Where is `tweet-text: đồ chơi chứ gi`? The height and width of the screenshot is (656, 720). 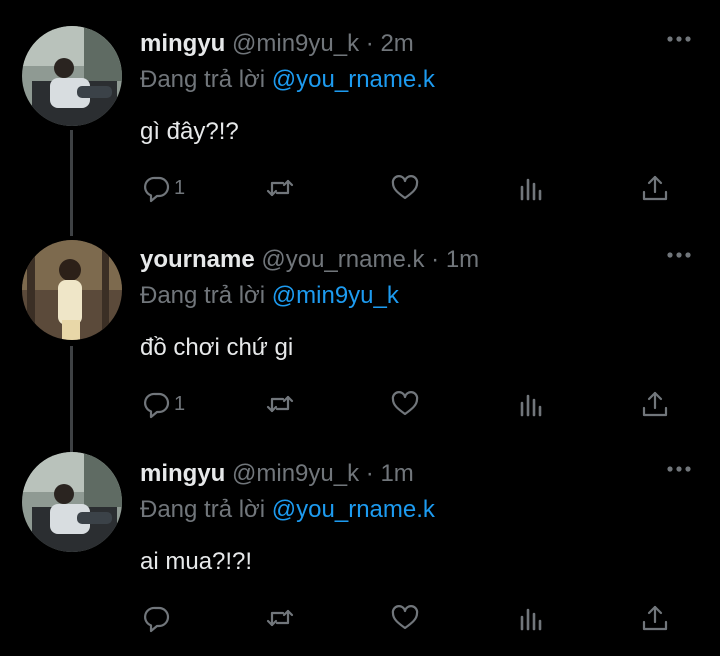 tweet-text: đồ chơi chứ gi is located at coordinates (217, 347).